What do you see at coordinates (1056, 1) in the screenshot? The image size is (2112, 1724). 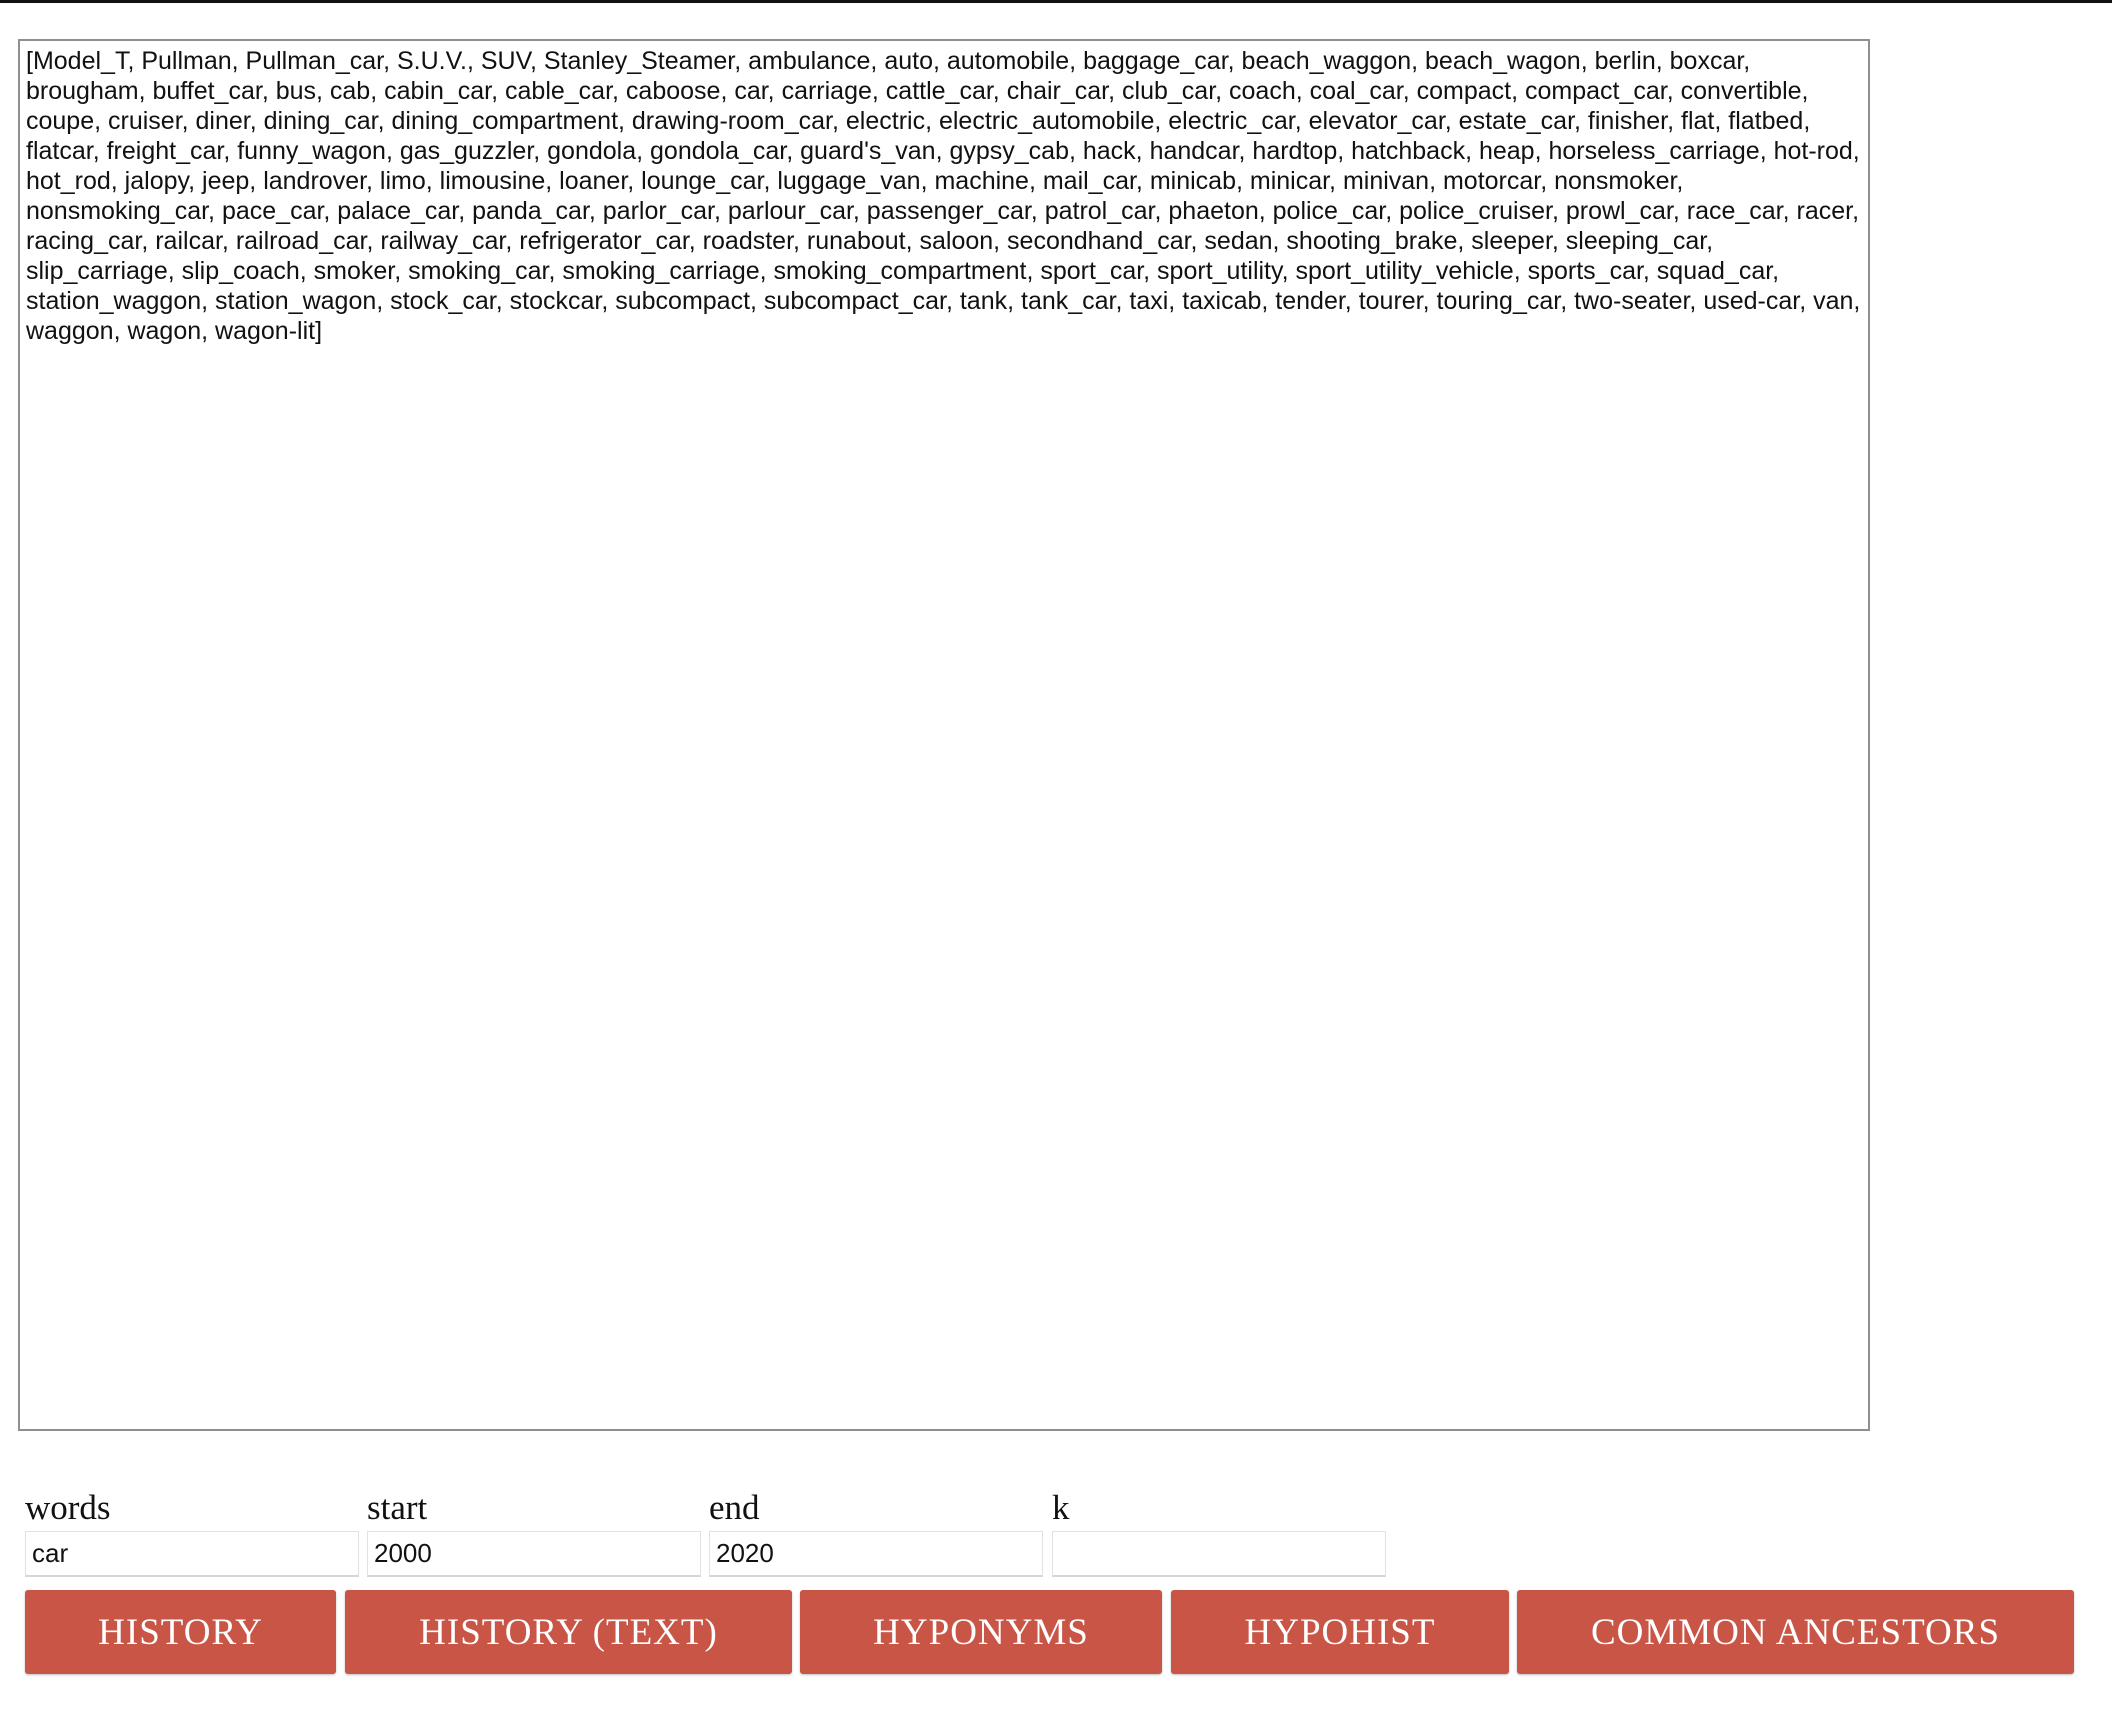 I see `top-border` at bounding box center [1056, 1].